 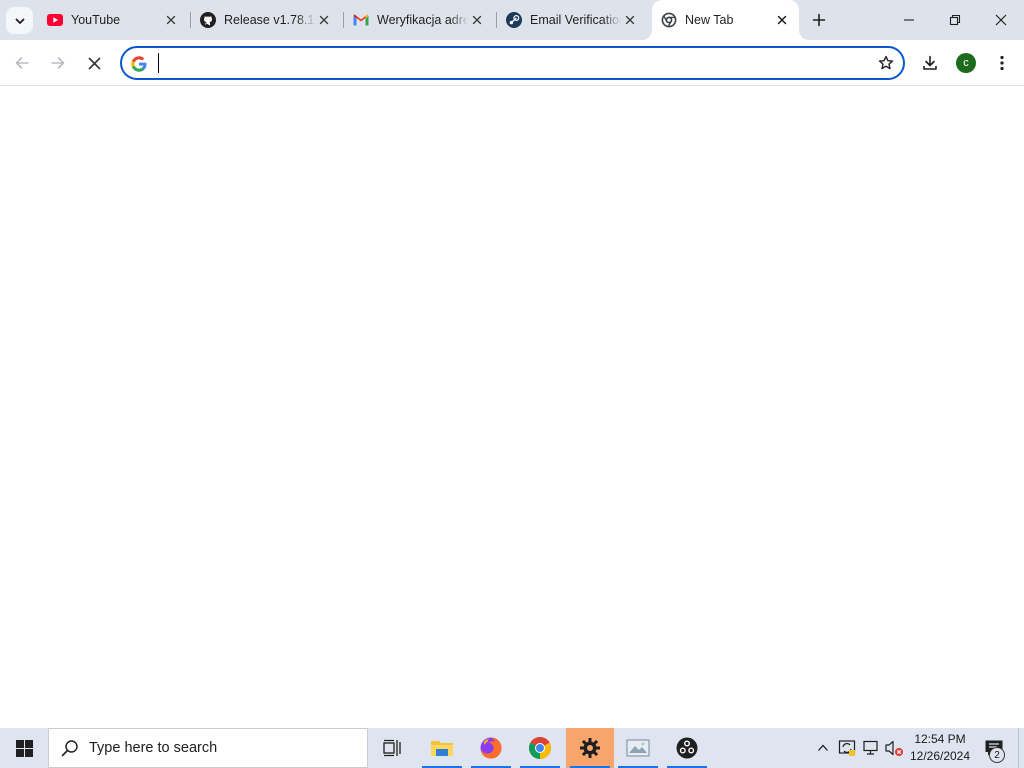 What do you see at coordinates (966, 63) in the screenshot?
I see `profile-avatar: c` at bounding box center [966, 63].